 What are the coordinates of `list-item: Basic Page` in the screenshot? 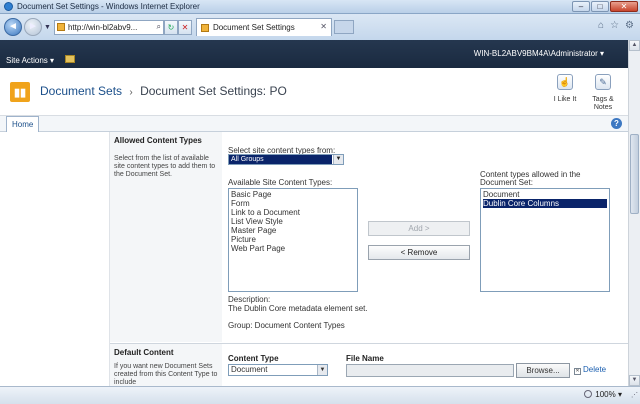 It's located at (293, 194).